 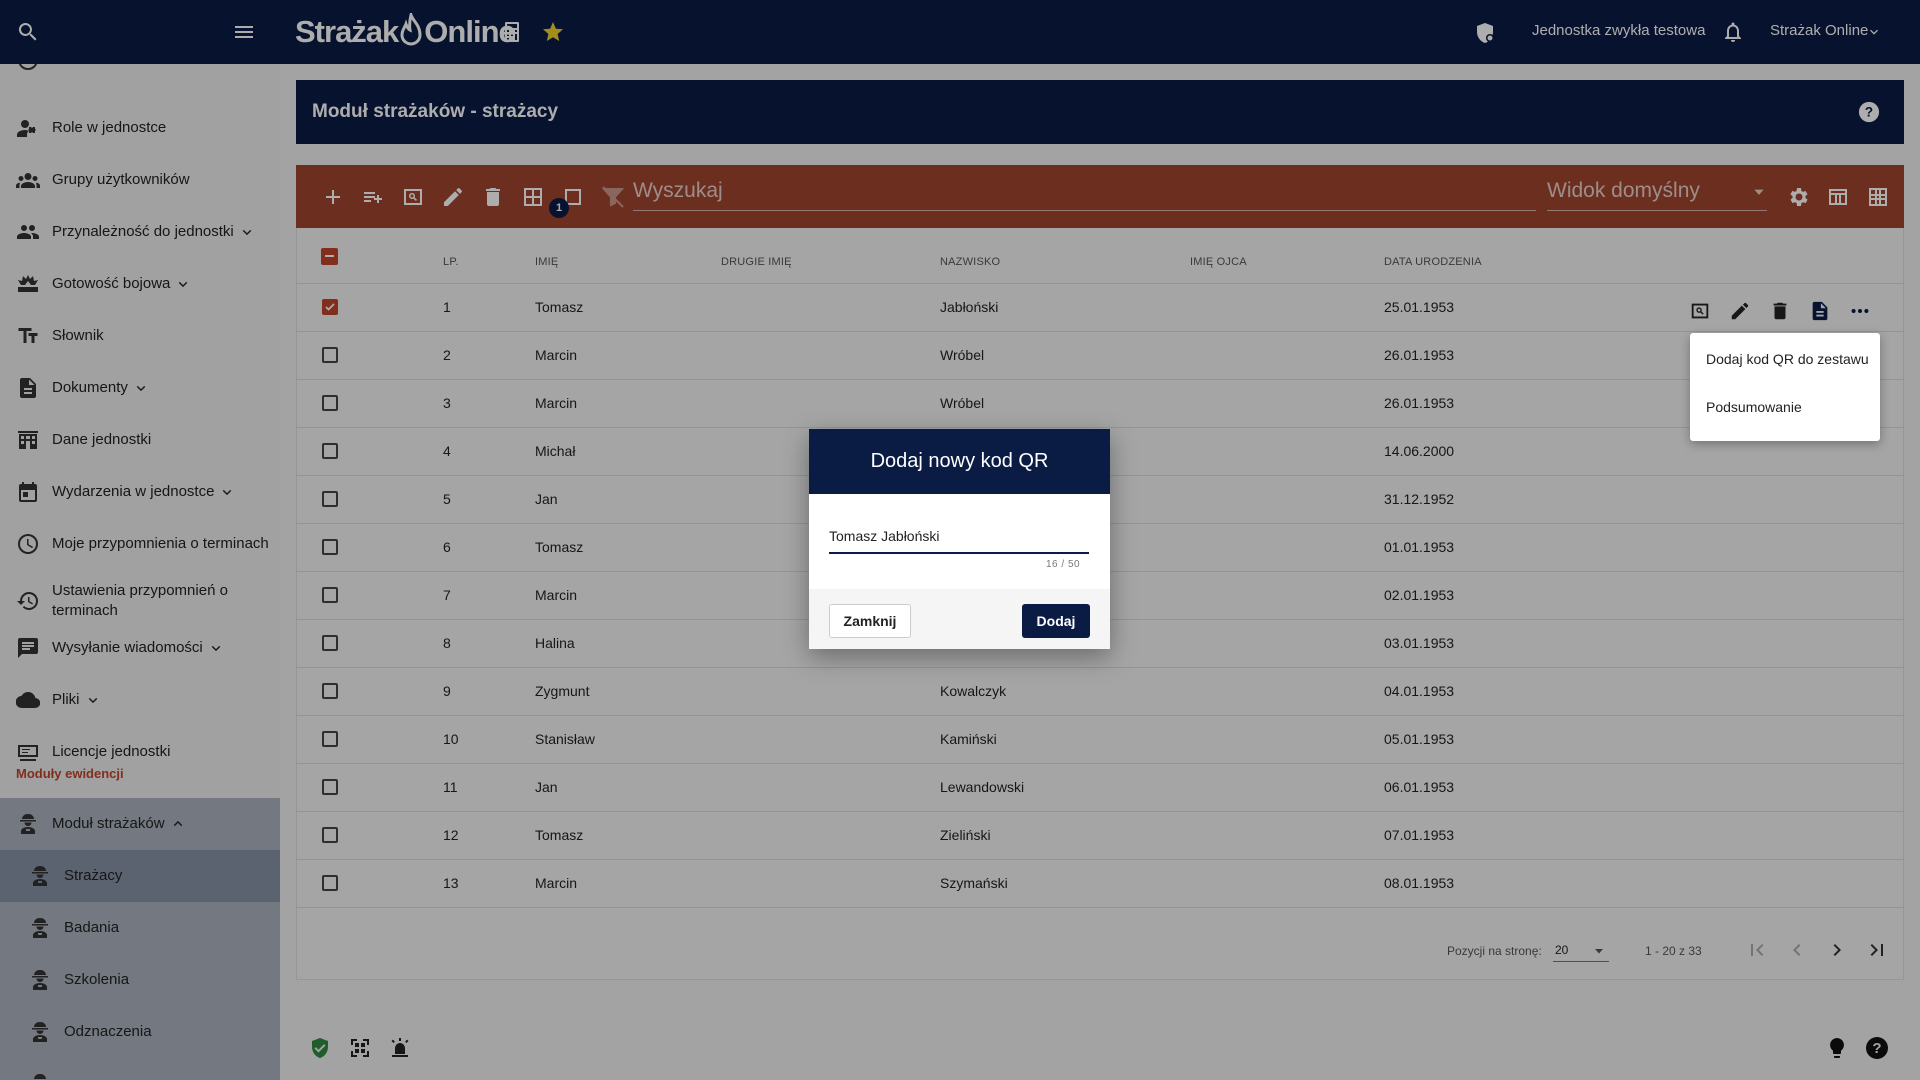 I want to click on input-underline, so click(x=959, y=553).